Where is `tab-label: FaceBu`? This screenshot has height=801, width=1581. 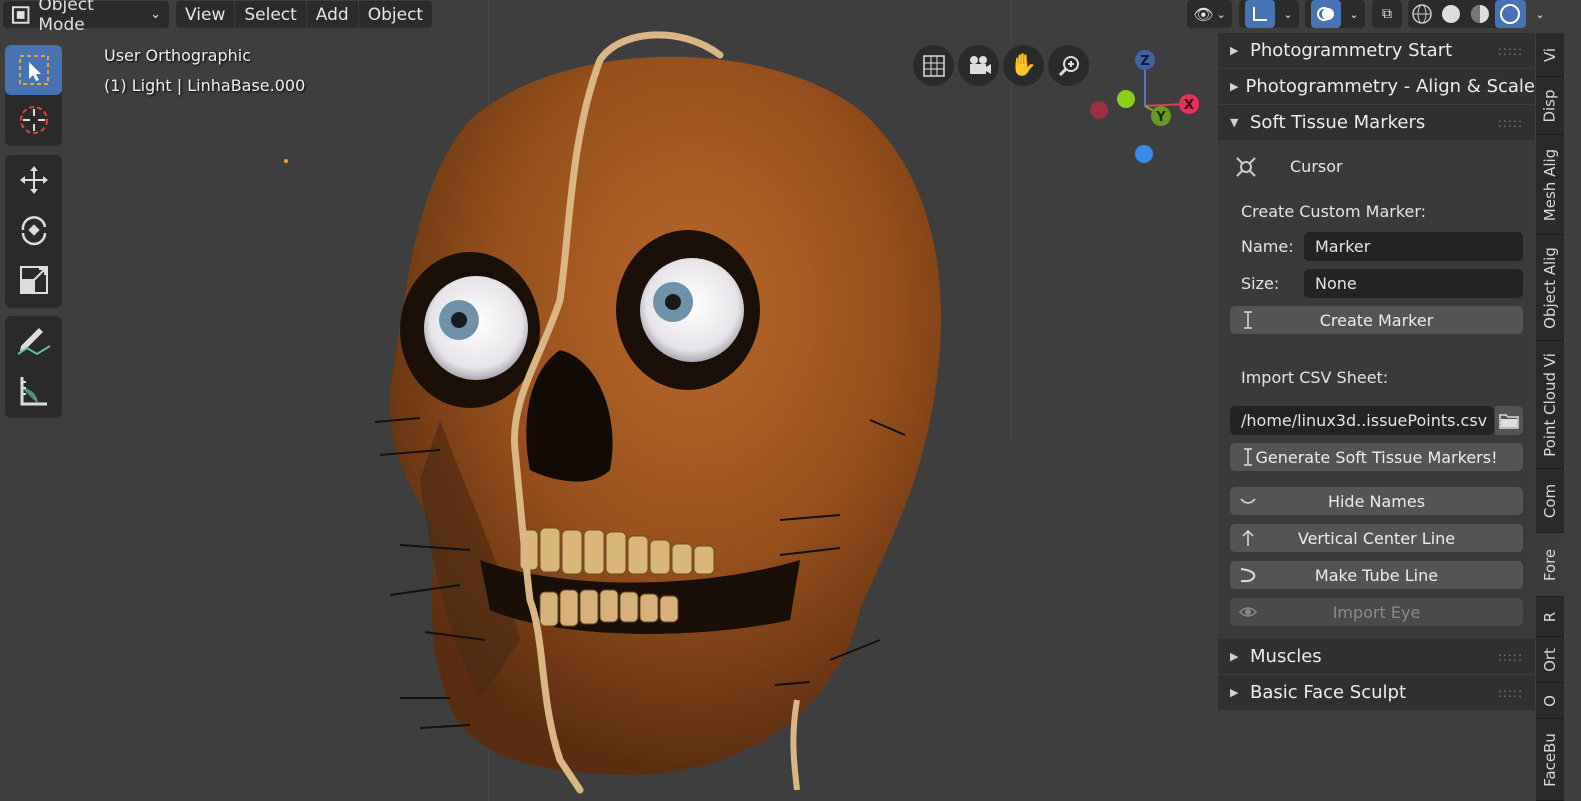 tab-label: FaceBu is located at coordinates (1550, 759).